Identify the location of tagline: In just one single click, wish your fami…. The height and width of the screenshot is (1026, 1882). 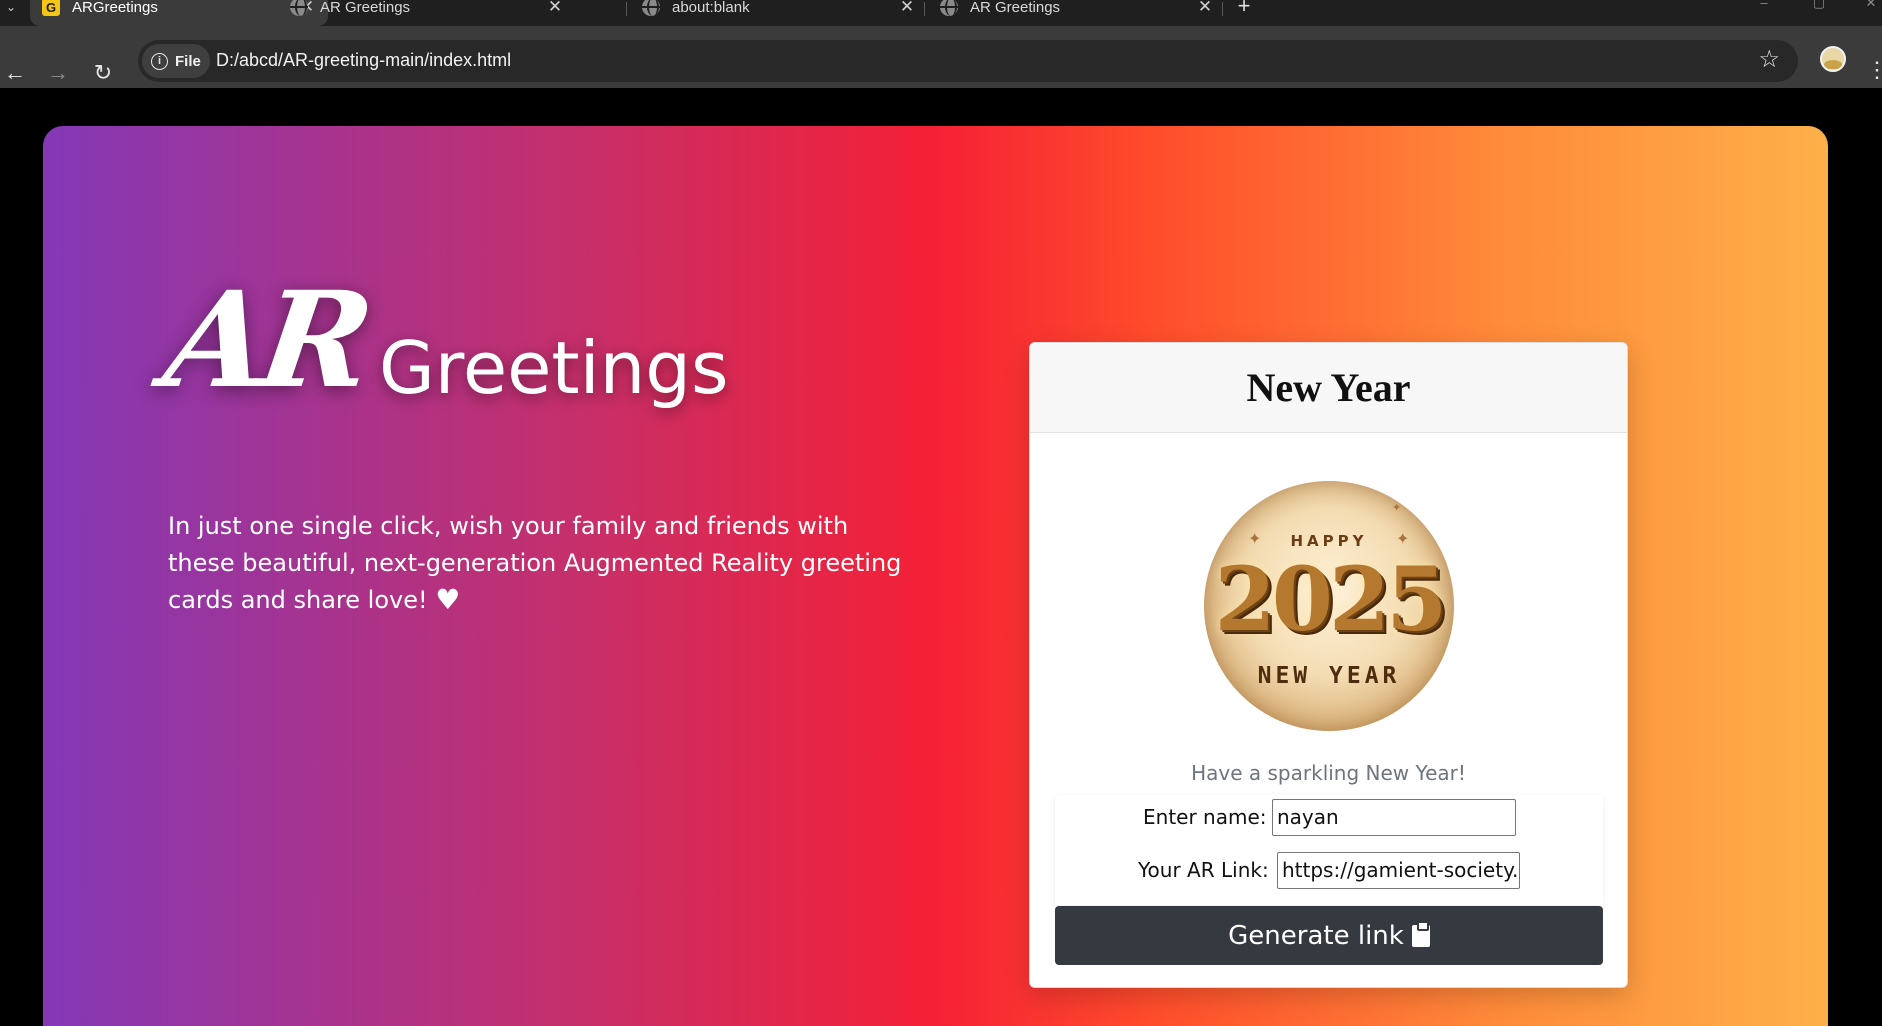
(538, 563).